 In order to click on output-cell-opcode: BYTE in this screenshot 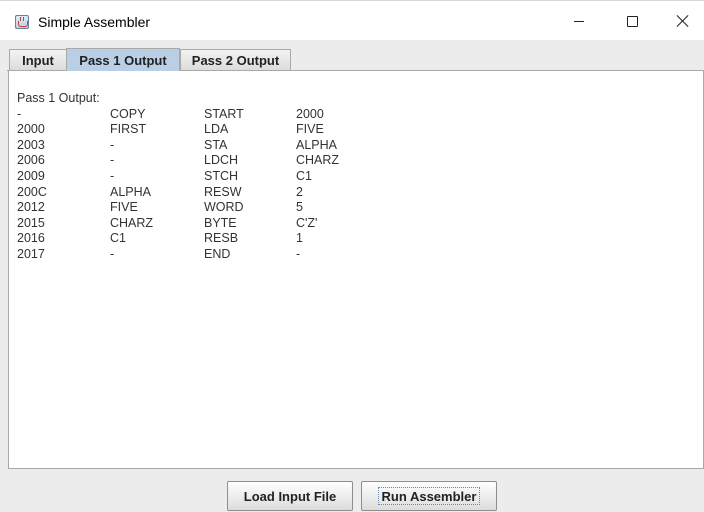, I will do `click(220, 222)`.